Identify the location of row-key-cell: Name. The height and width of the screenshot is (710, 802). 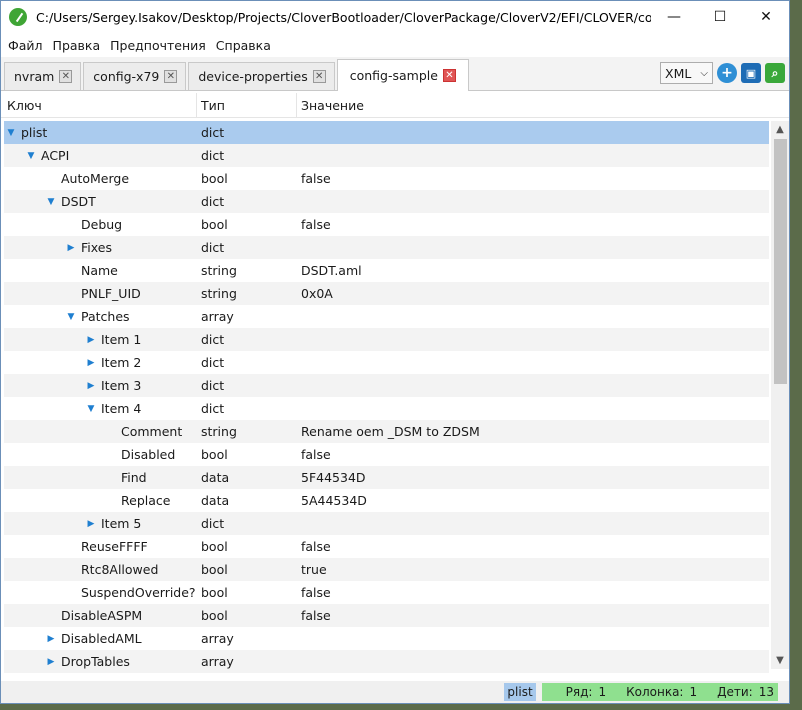
(100, 270).